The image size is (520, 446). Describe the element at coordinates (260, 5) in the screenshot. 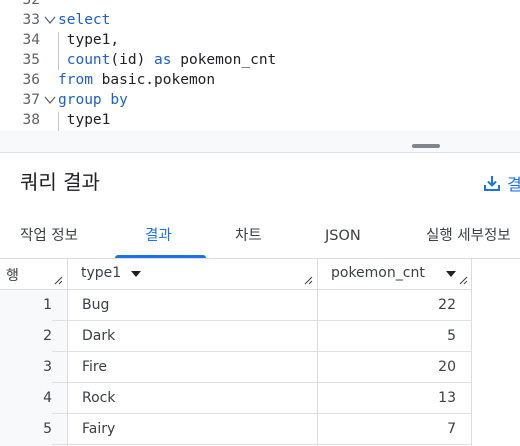

I see `code-line: 32` at that location.